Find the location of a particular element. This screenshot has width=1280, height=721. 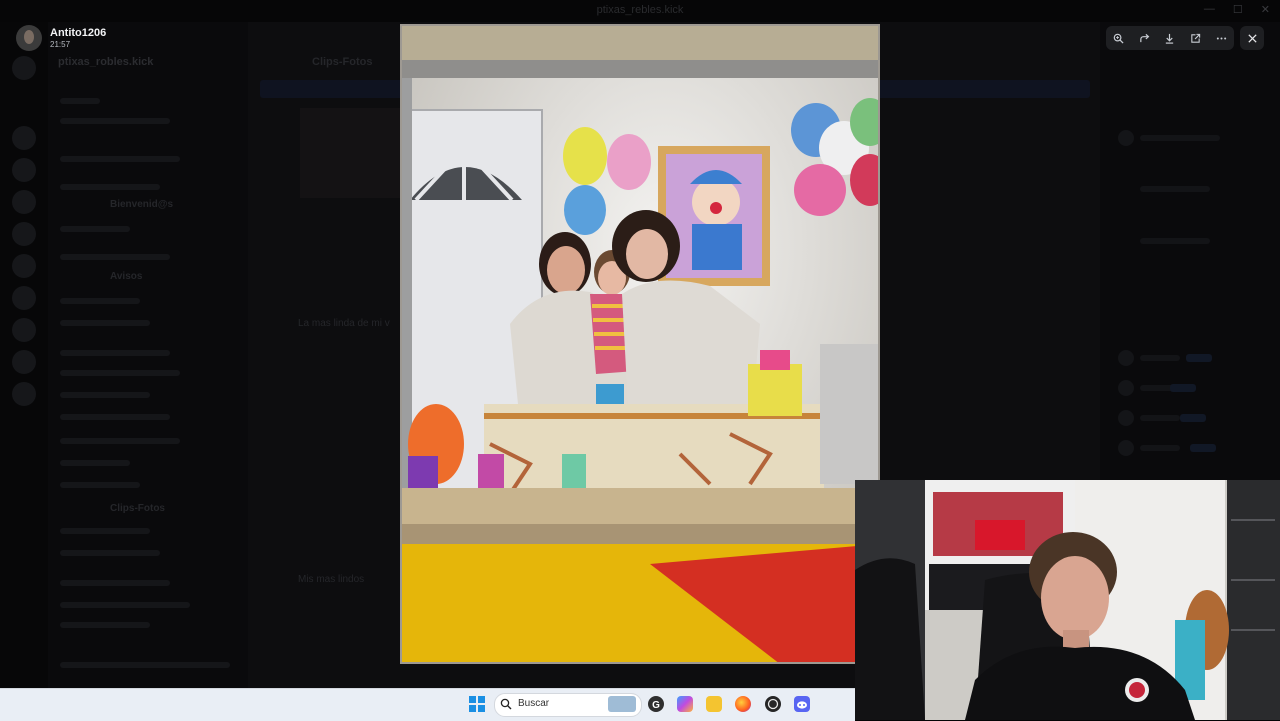

image-author: Antito1206 21:57 is located at coordinates (61, 38).